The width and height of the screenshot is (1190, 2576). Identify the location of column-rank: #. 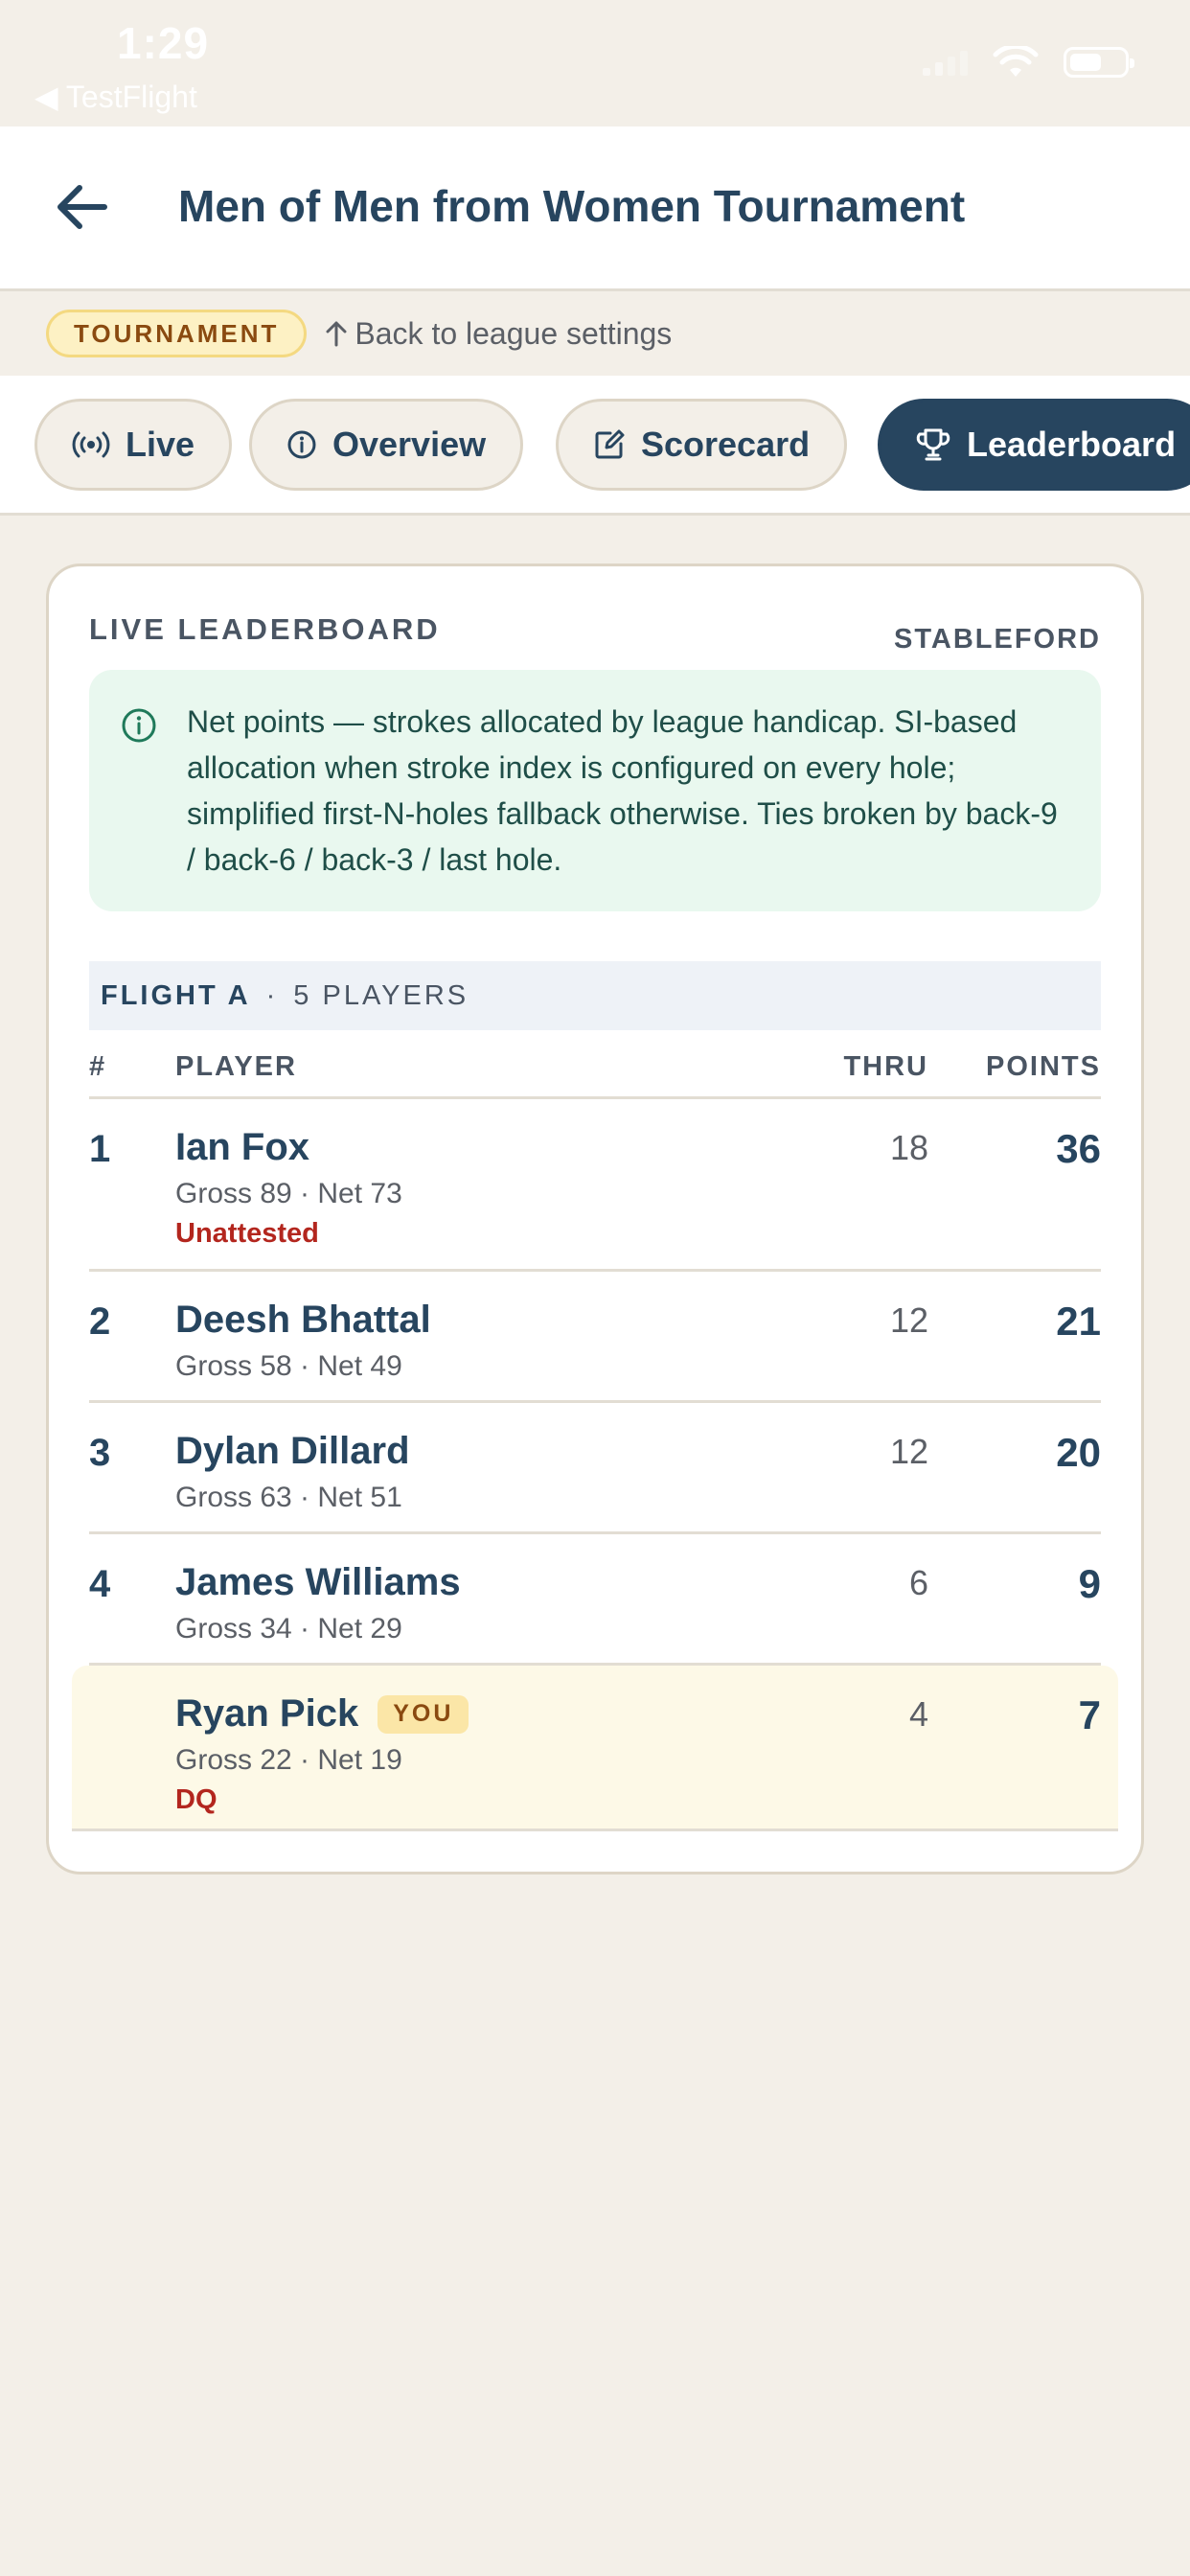
(98, 1066).